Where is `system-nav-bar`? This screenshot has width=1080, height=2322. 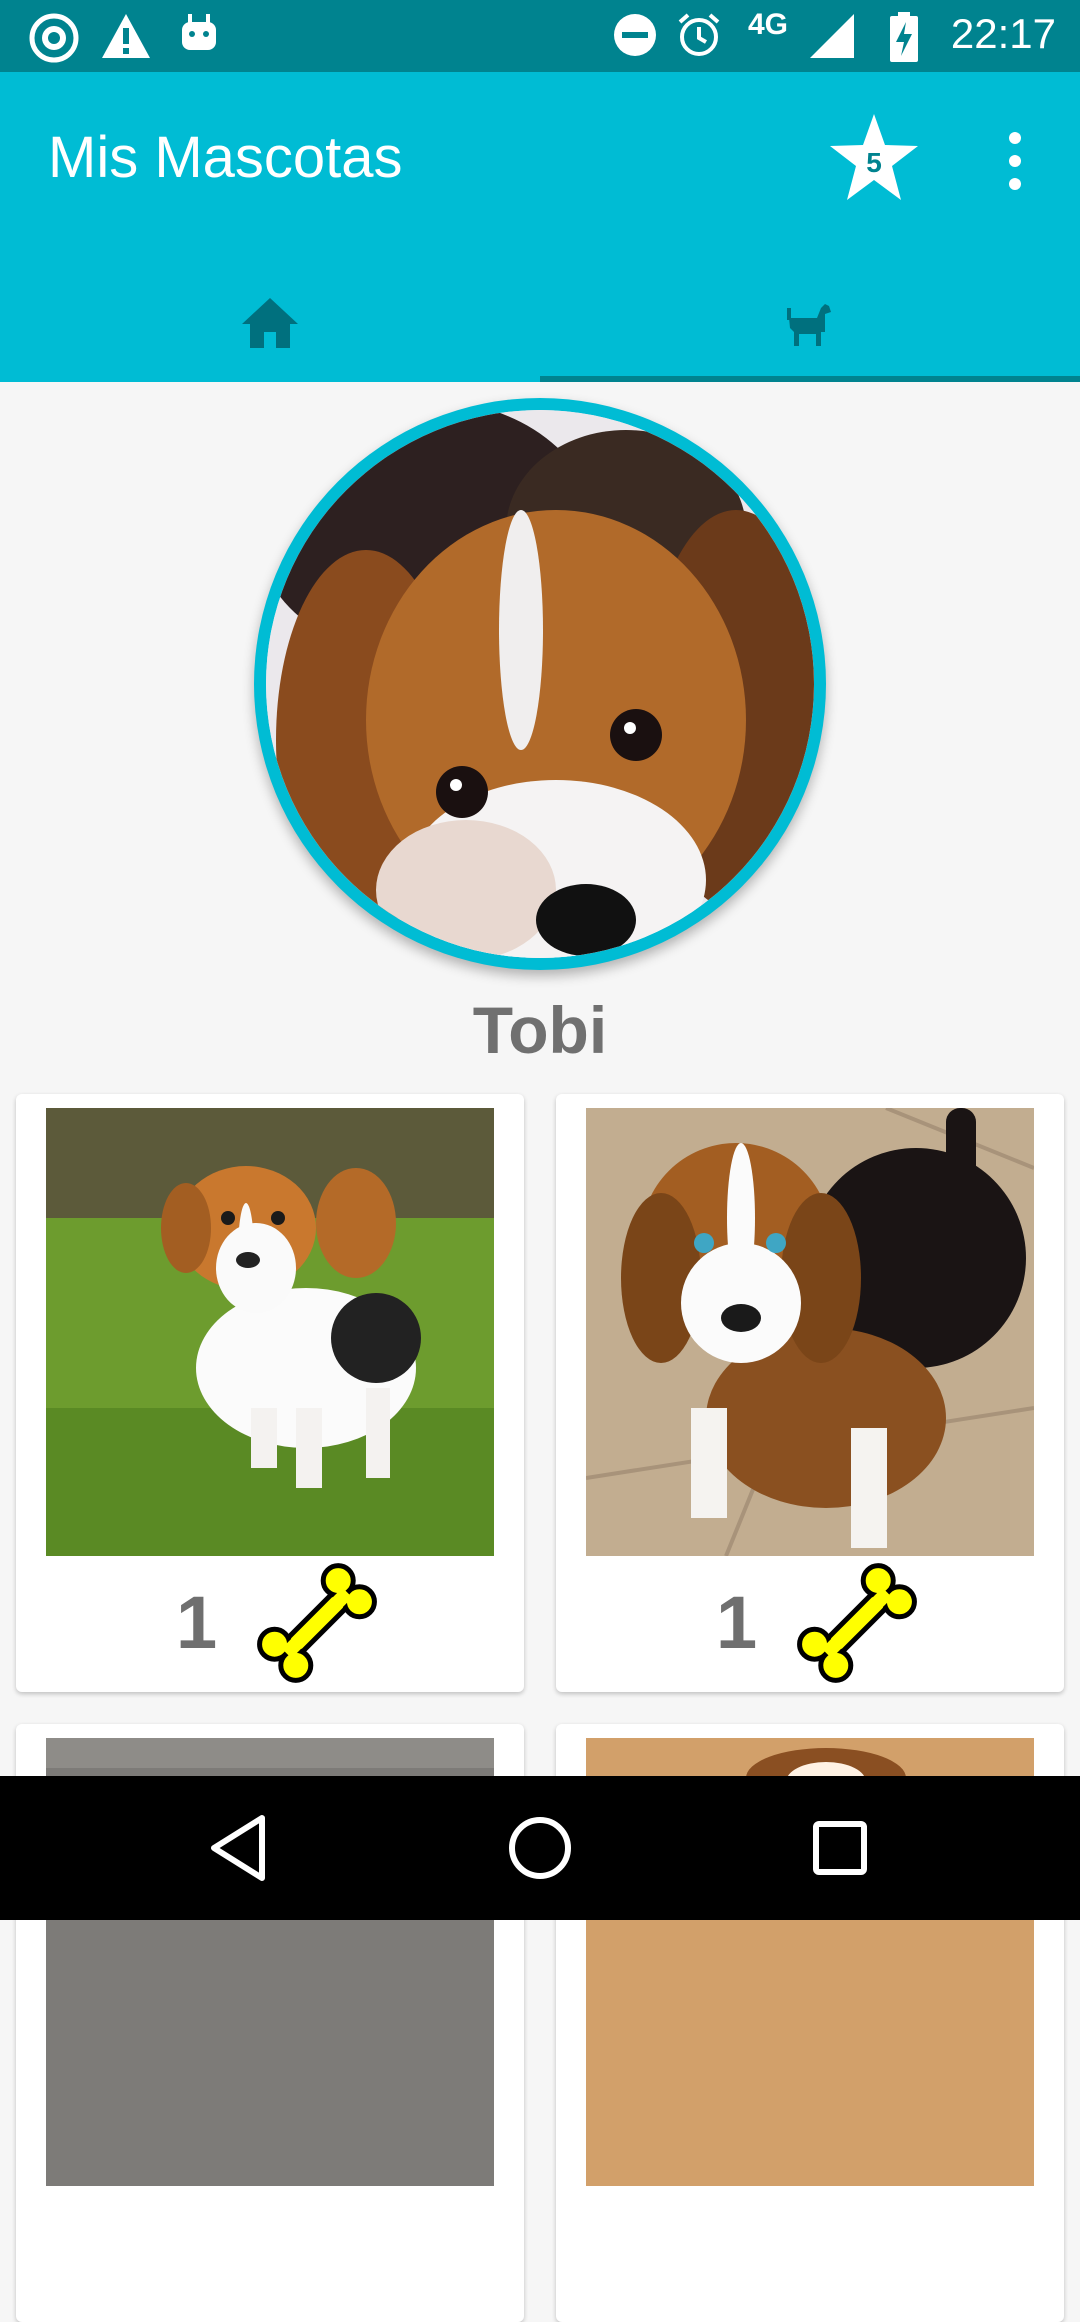
system-nav-bar is located at coordinates (540, 1848).